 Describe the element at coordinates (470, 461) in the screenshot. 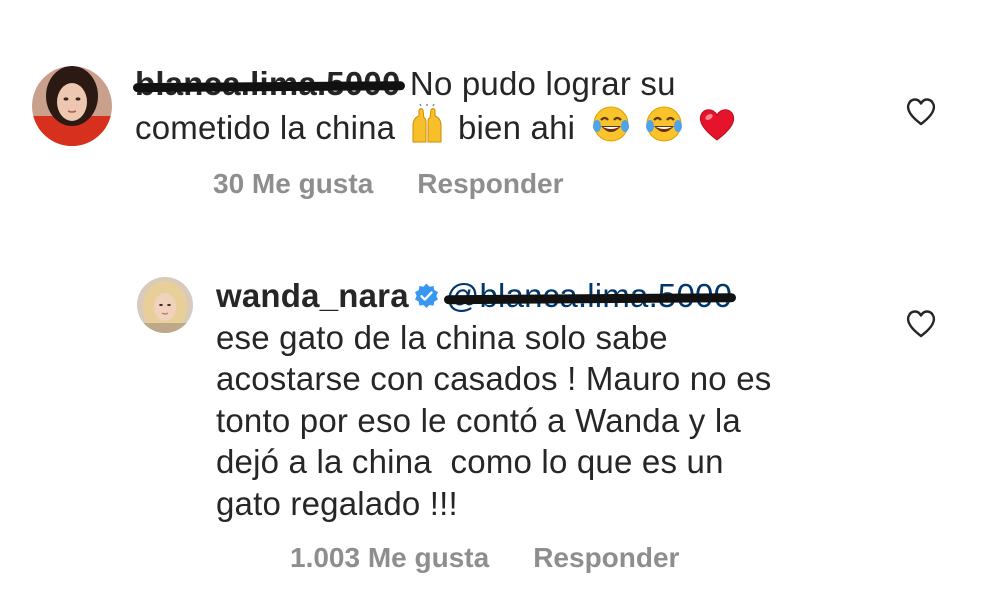

I see `comment-2-line4: dejó a la china como lo que es un` at that location.